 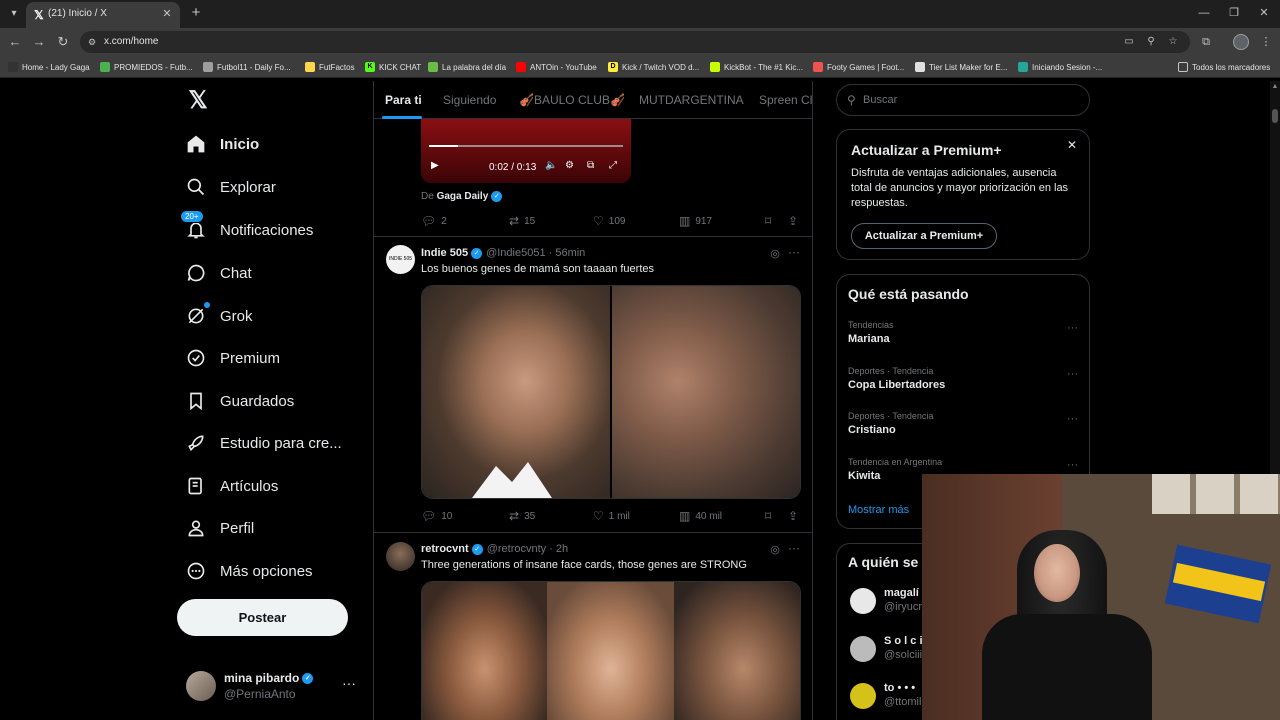 What do you see at coordinates (239, 401) in the screenshot?
I see `nav-item-guardados: Guardados` at bounding box center [239, 401].